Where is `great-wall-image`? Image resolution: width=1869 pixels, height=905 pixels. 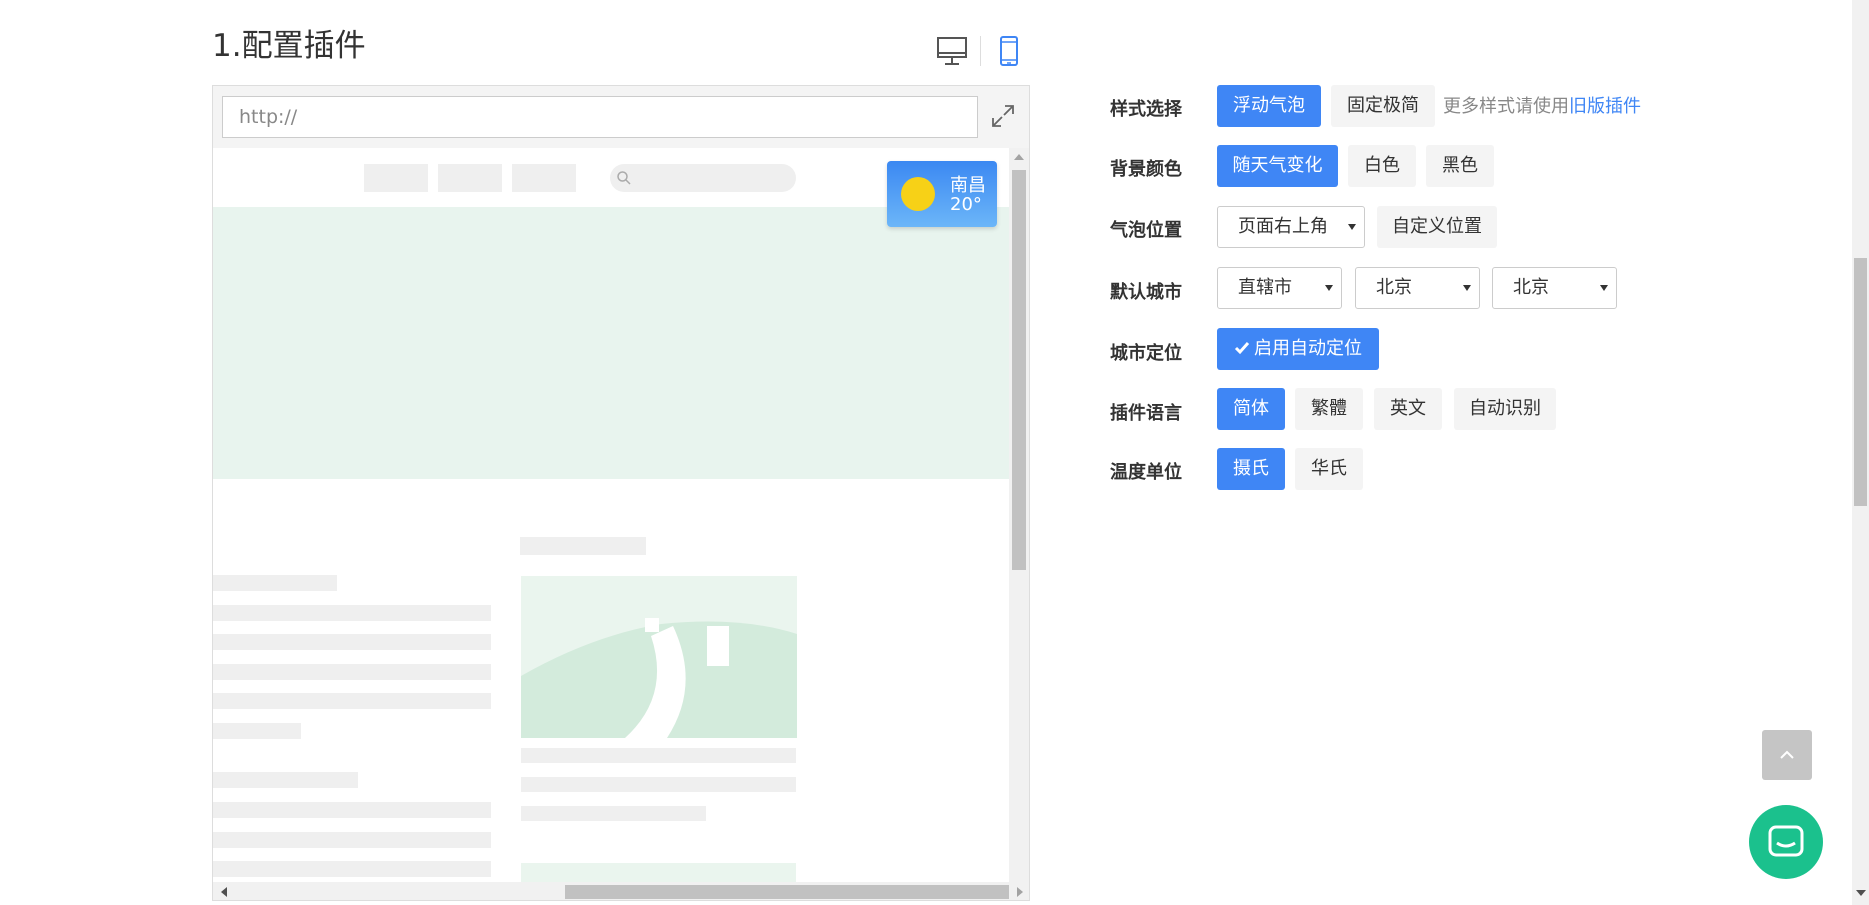 great-wall-image is located at coordinates (659, 657).